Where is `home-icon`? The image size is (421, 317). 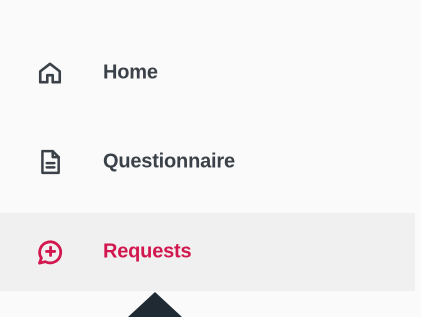 home-icon is located at coordinates (50, 73).